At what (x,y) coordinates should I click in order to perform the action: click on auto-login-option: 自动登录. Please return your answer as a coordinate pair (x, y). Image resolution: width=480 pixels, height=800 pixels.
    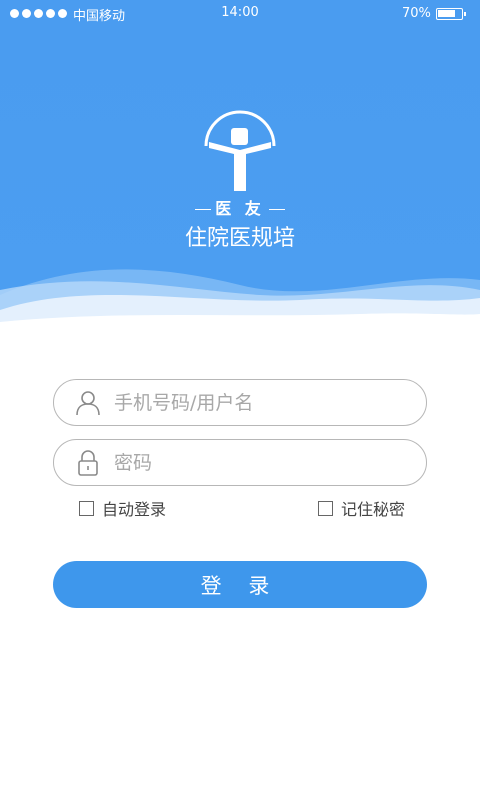
    Looking at the image, I should click on (122, 508).